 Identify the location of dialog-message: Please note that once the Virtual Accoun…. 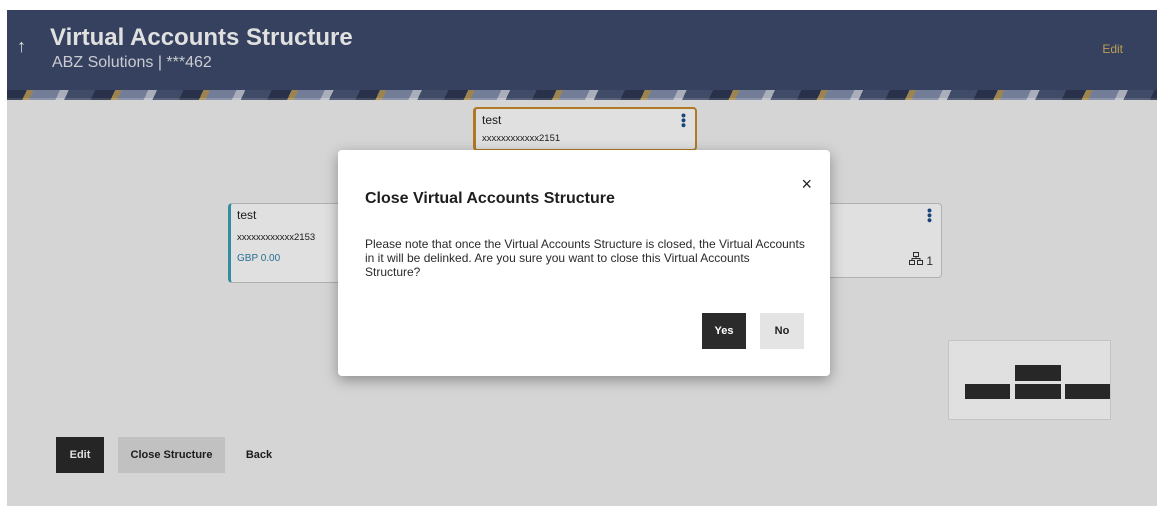
(585, 258).